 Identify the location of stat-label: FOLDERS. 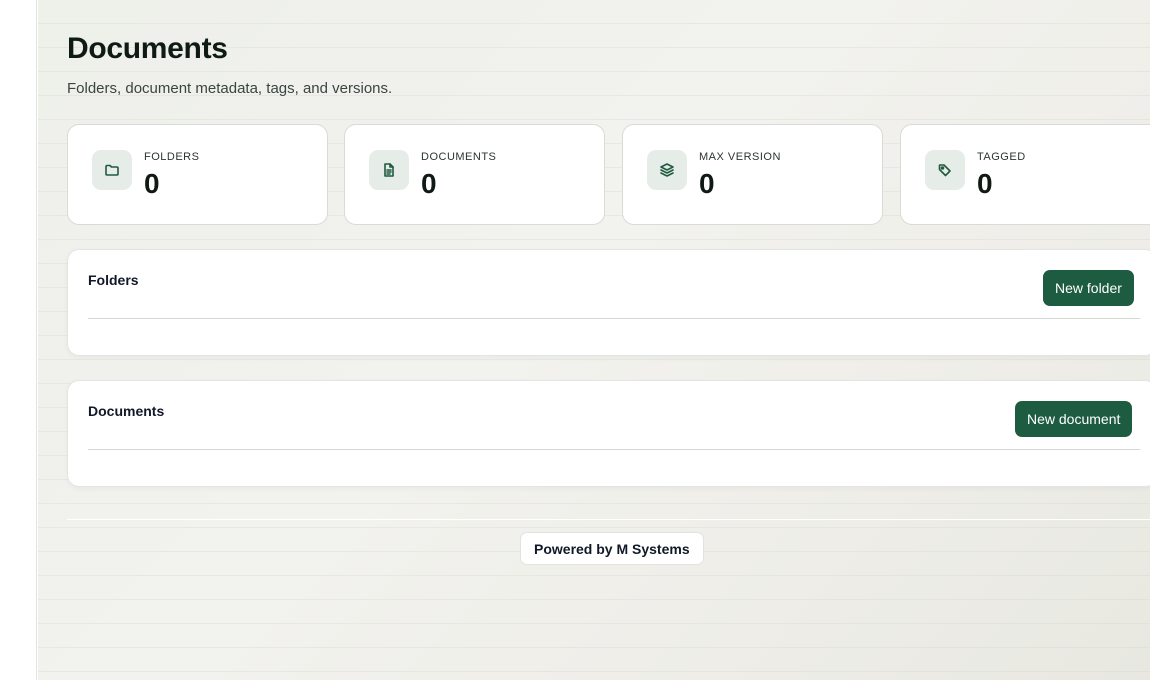
(172, 157).